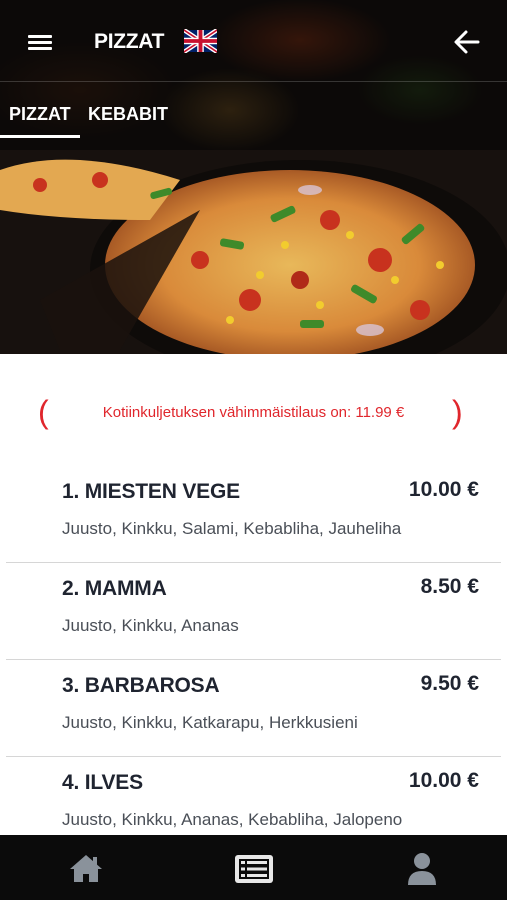 This screenshot has width=507, height=900. Describe the element at coordinates (128, 117) in the screenshot. I see `tab-kebabit: KEBABIT` at that location.